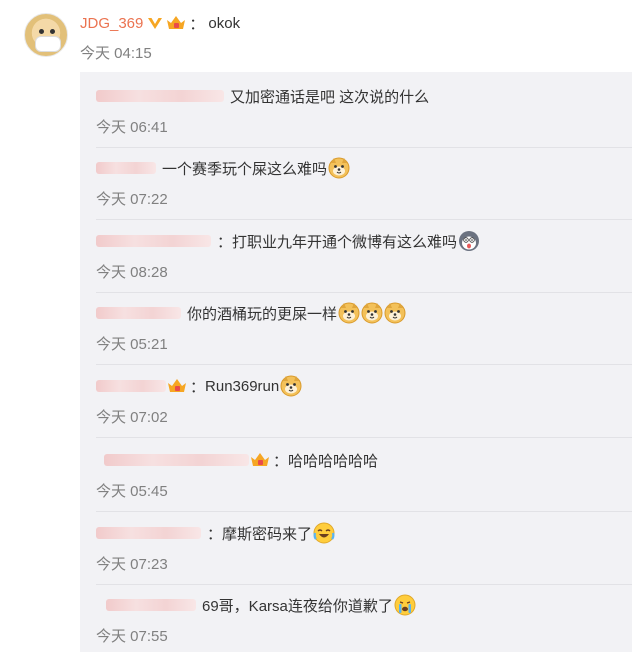 The image size is (632, 652). I want to click on reply-line: ：摩斯密码来了, so click(215, 533).